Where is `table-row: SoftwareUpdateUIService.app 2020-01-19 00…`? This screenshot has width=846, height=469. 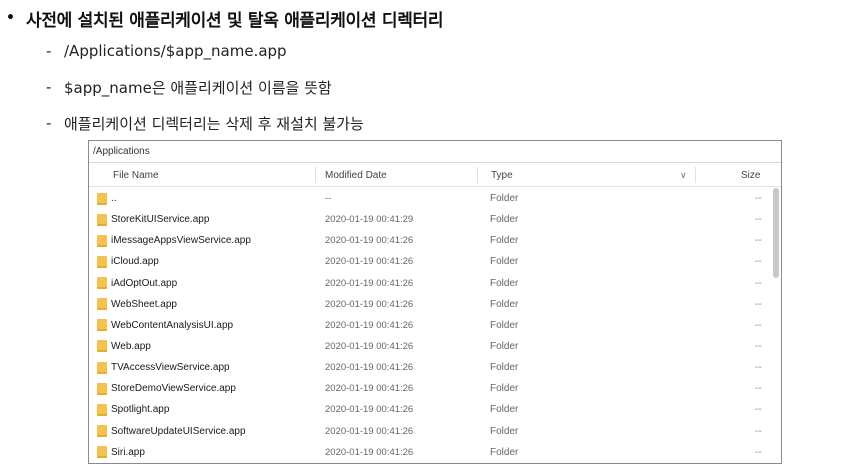
table-row: SoftwareUpdateUIService.app 2020-01-19 00… is located at coordinates (435, 431).